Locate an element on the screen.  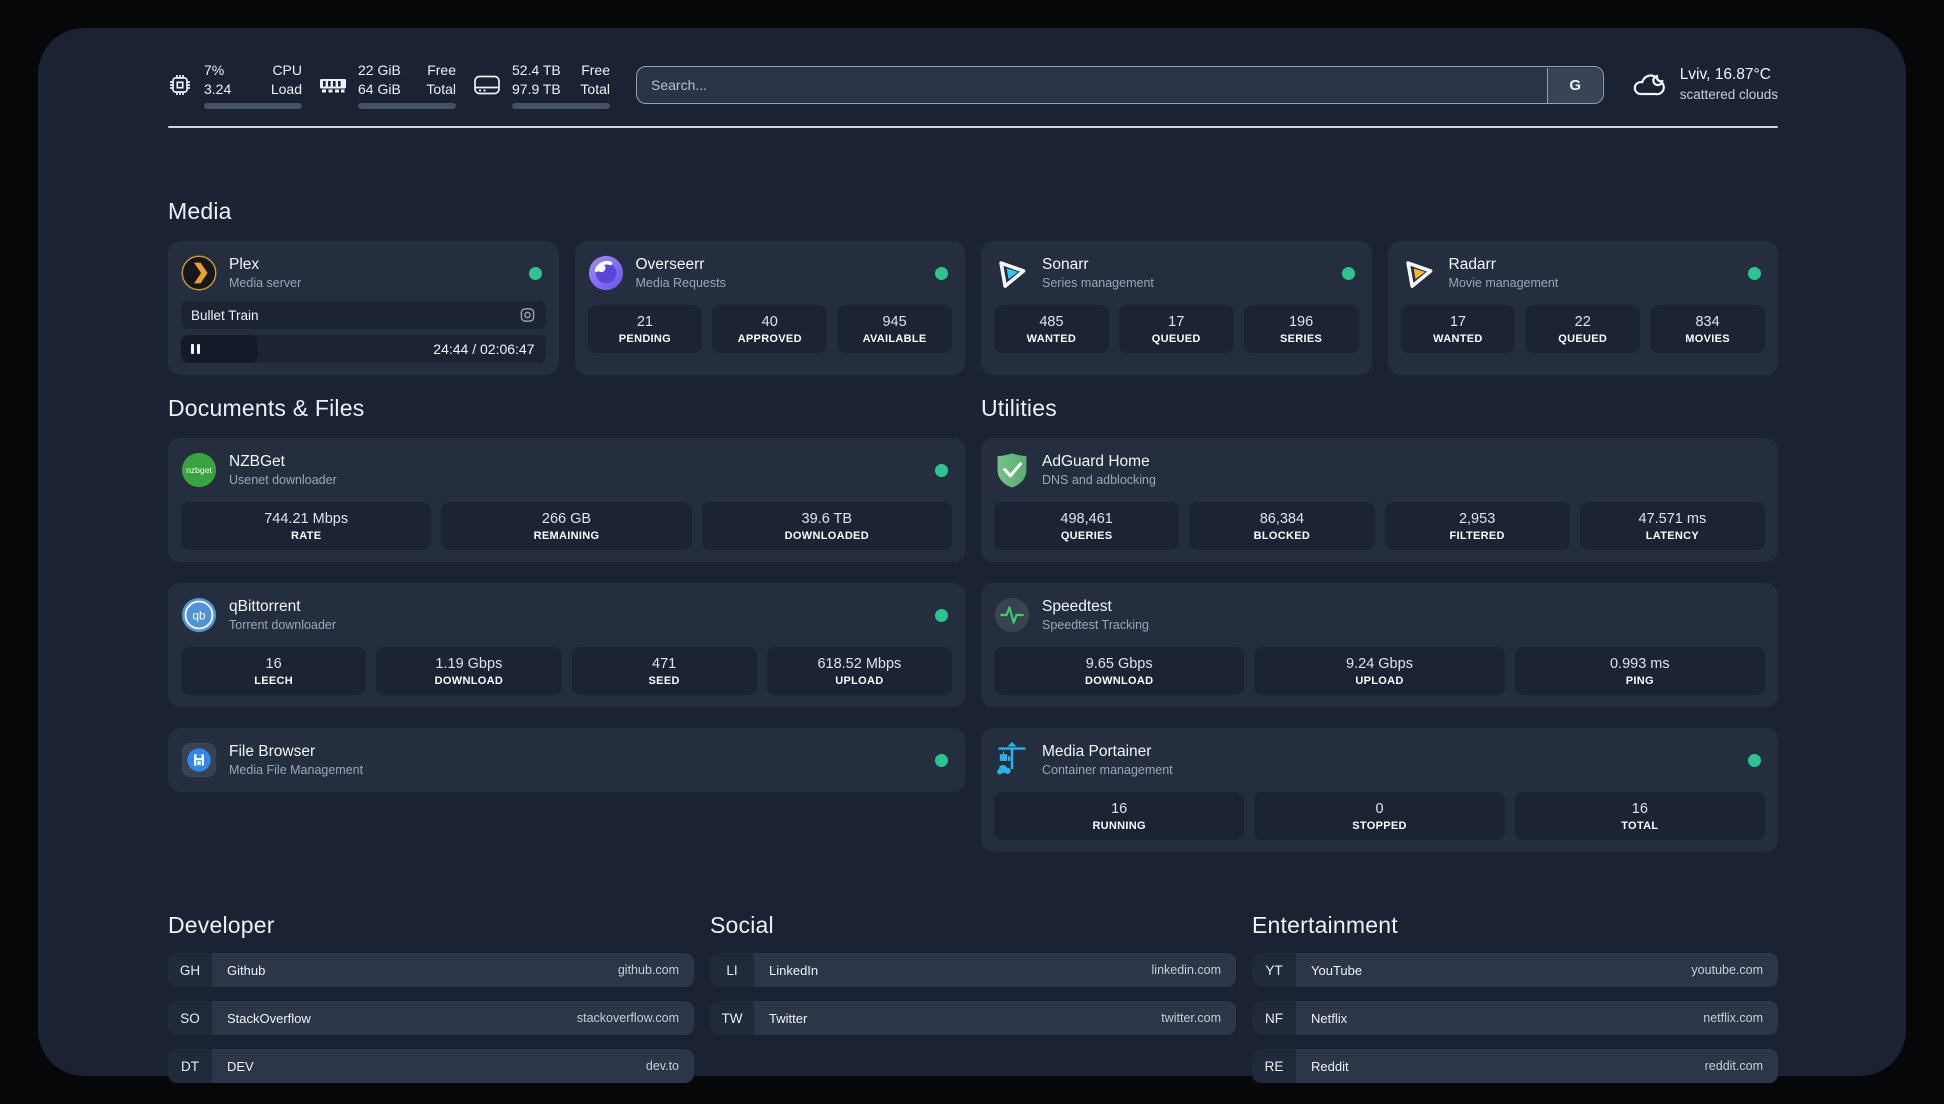
stat-box: 17 WANTED is located at coordinates (1458, 329).